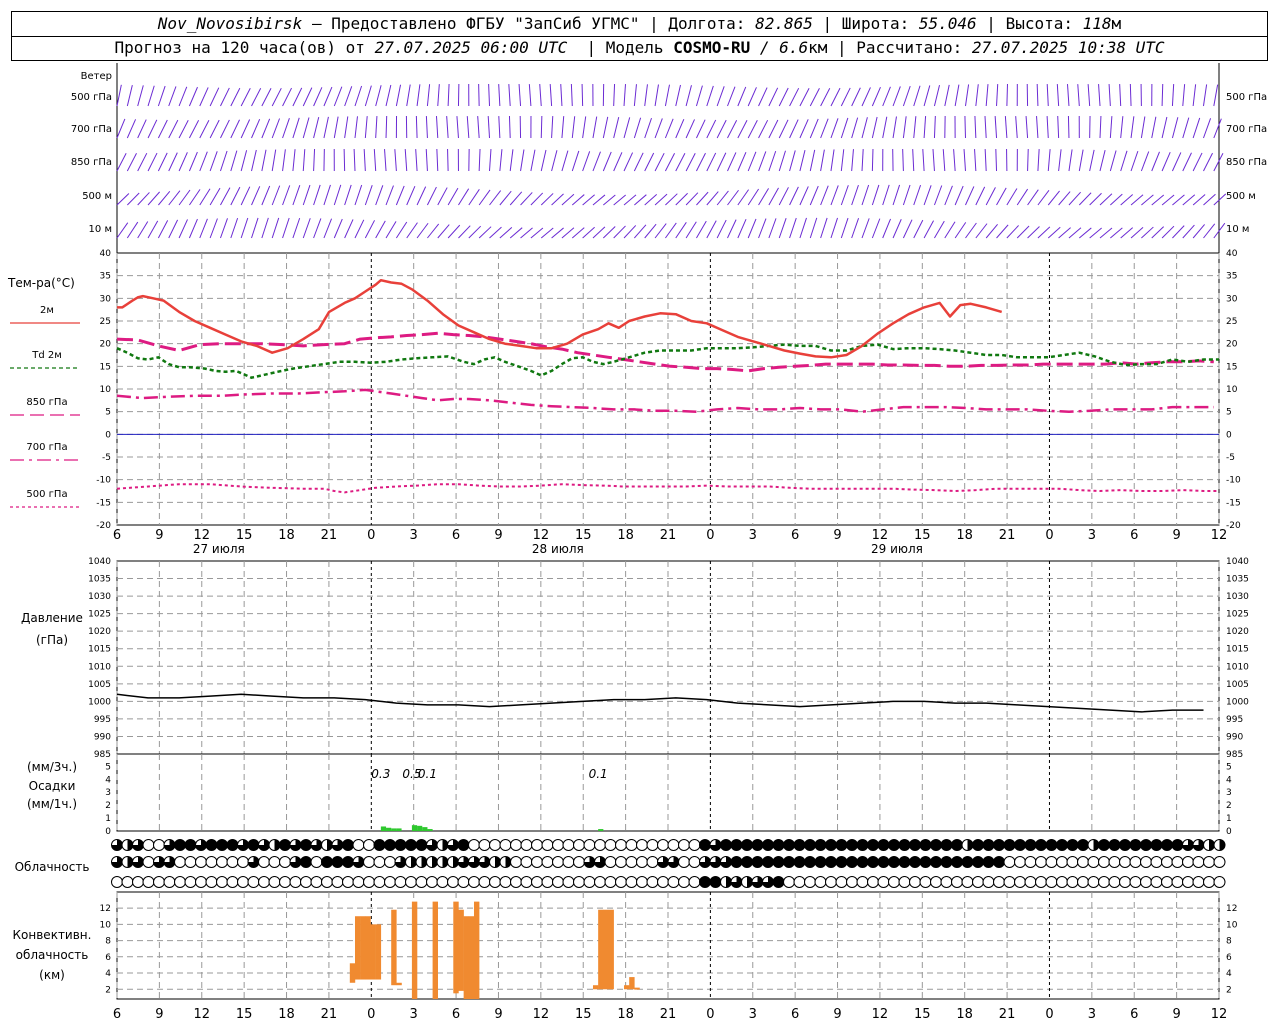 Image resolution: width=1280 pixels, height=1024 pixels. Describe the element at coordinates (1176, 1014) in the screenshot. I see `time-tick-bottom: 9` at that location.